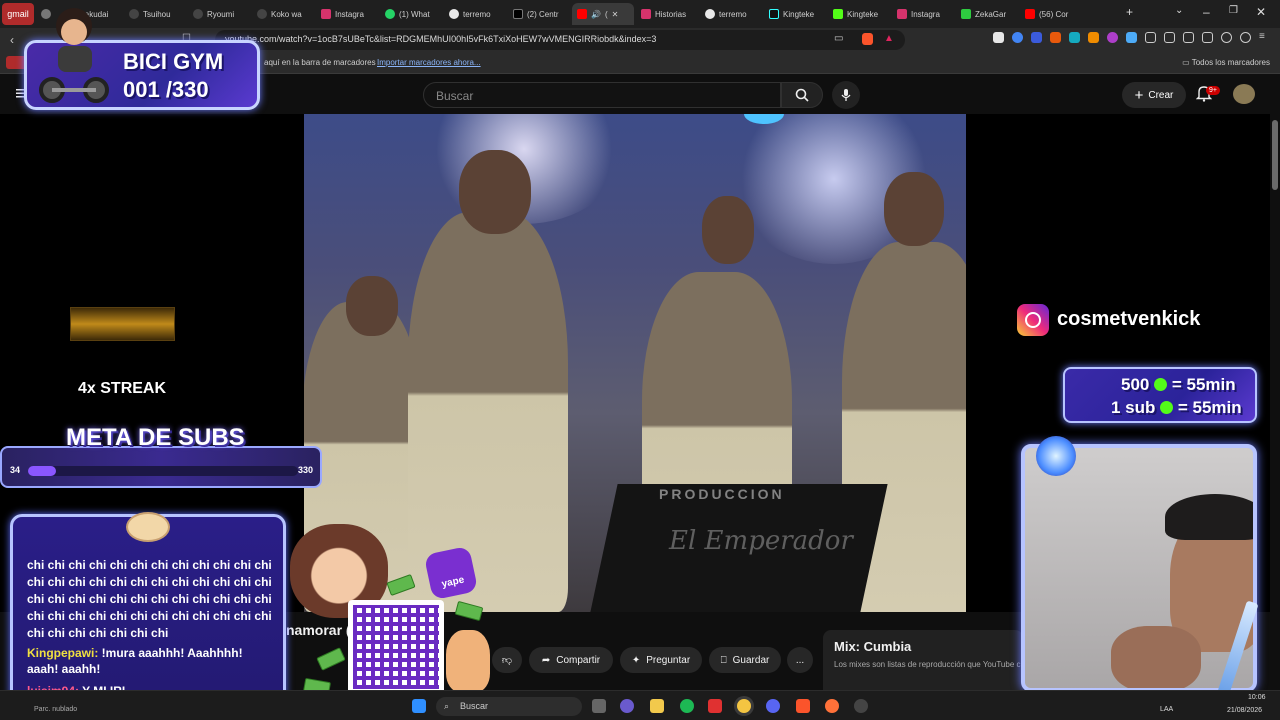 The width and height of the screenshot is (1280, 720). What do you see at coordinates (55, 709) in the screenshot?
I see `weather-widget: Parc. nublado` at bounding box center [55, 709].